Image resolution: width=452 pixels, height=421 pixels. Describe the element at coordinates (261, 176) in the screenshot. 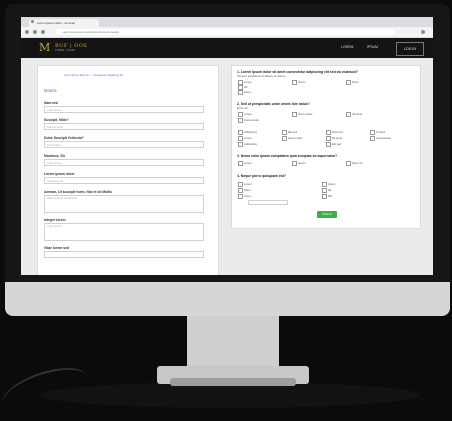

I see `question-4: 4. Neque porro quisquam est?` at that location.